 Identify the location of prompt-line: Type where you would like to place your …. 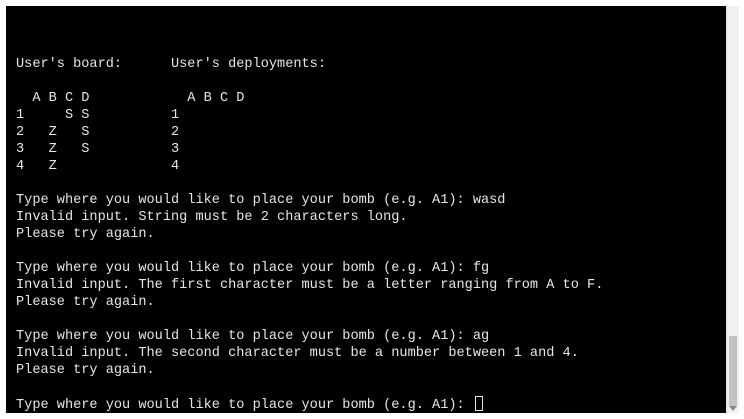
(309, 404).